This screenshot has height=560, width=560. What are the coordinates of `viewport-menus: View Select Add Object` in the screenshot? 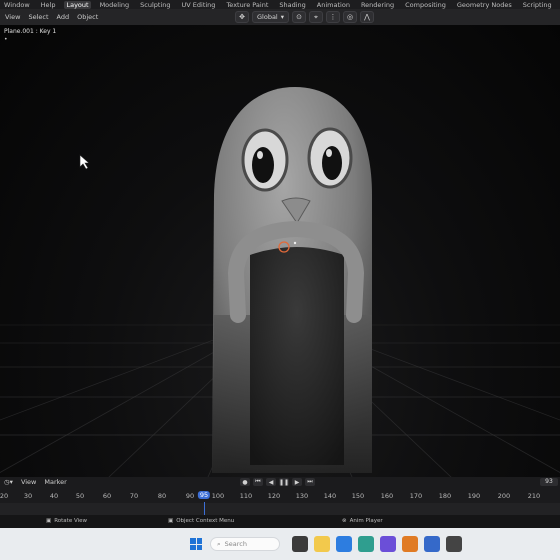 It's located at (117, 17).